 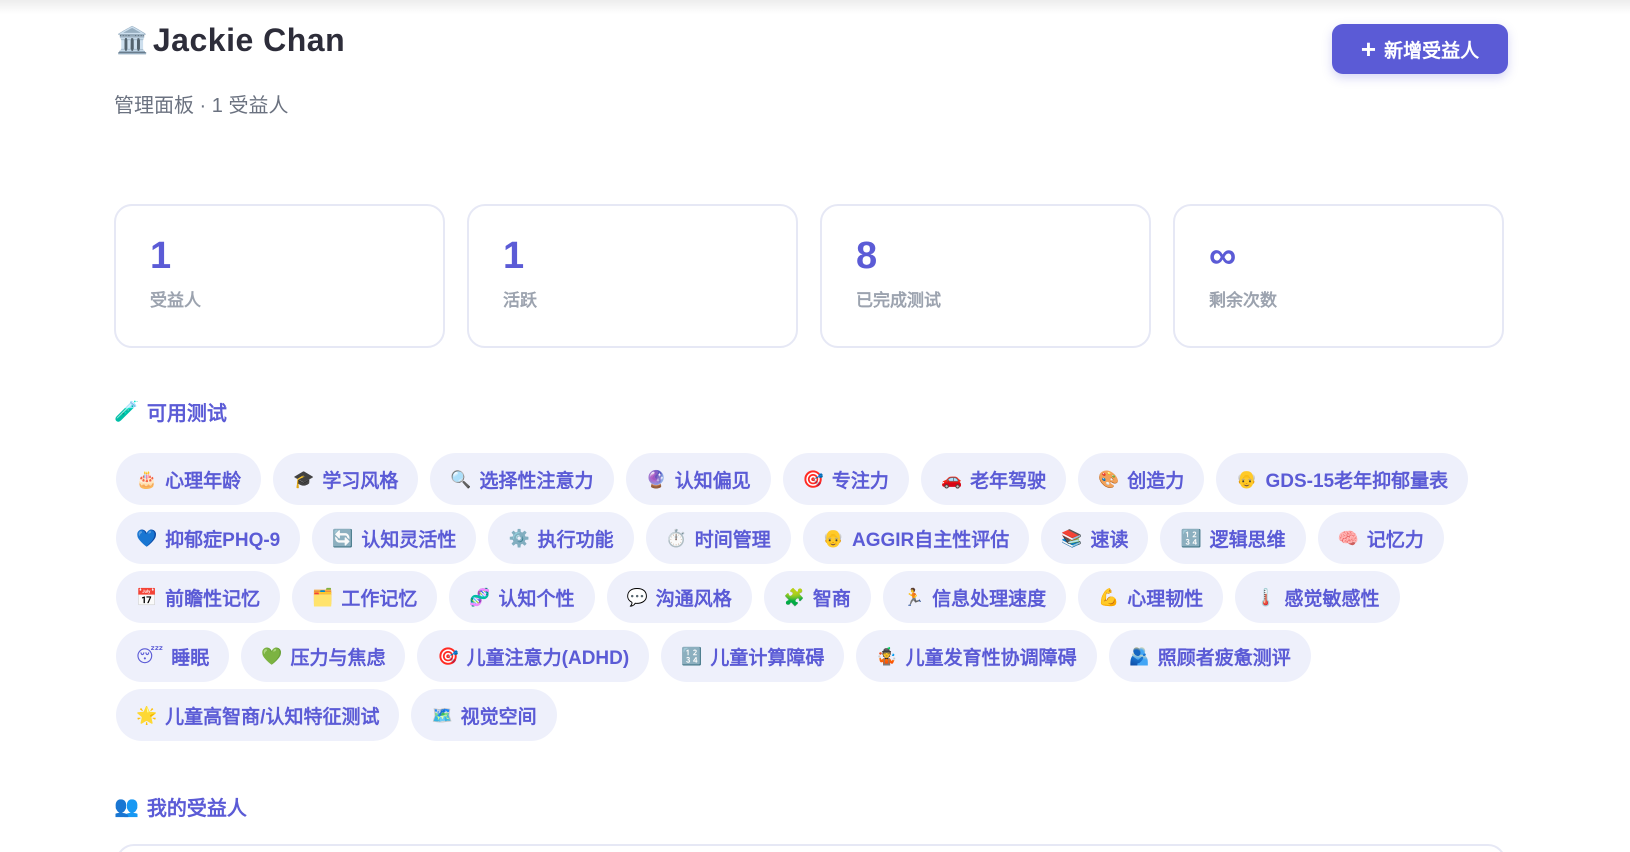 What do you see at coordinates (732, 540) in the screenshot?
I see `test-chip-label: 时间管理` at bounding box center [732, 540].